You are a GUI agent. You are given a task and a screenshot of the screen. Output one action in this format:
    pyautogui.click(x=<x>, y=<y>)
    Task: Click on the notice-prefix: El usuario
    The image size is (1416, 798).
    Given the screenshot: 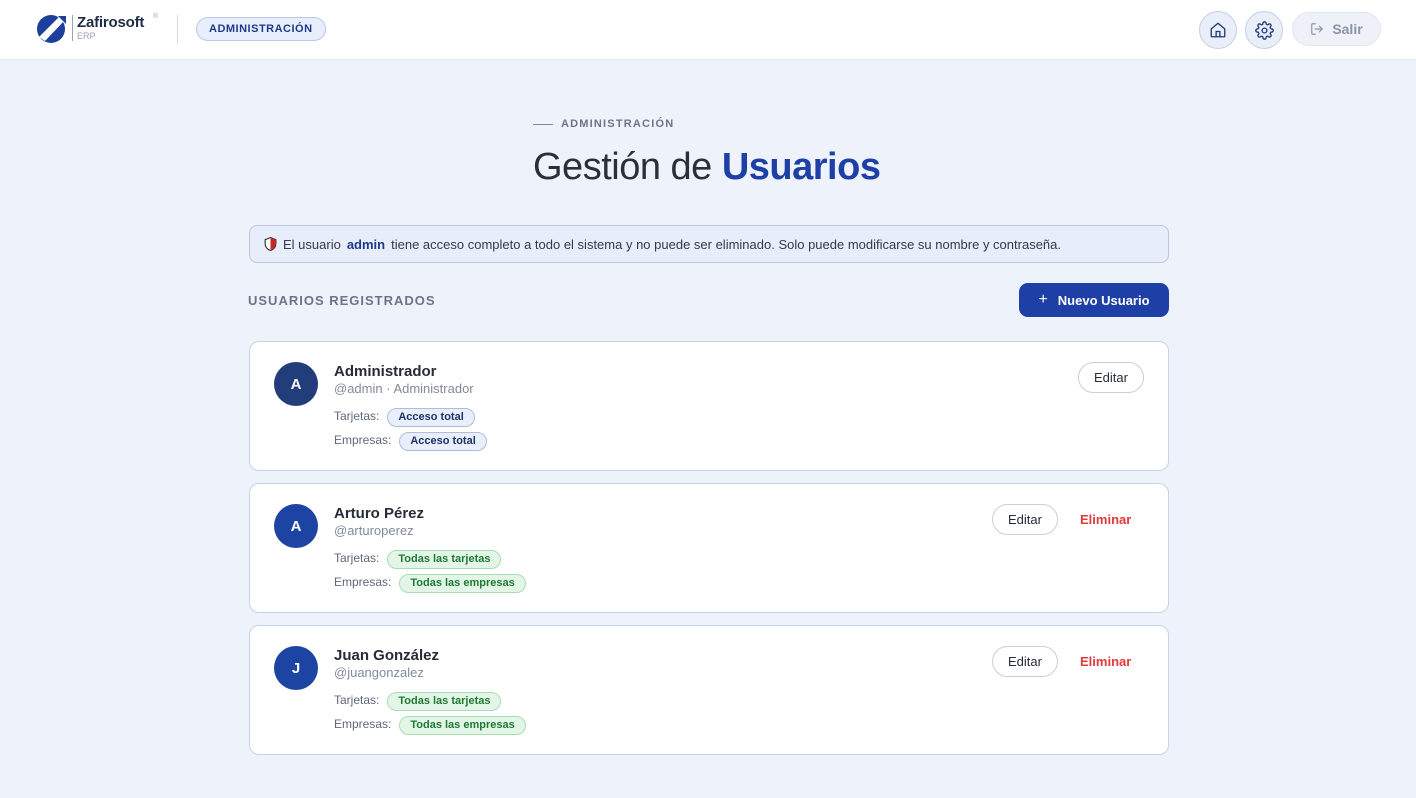 What is the action you would take?
    pyautogui.click(x=312, y=244)
    